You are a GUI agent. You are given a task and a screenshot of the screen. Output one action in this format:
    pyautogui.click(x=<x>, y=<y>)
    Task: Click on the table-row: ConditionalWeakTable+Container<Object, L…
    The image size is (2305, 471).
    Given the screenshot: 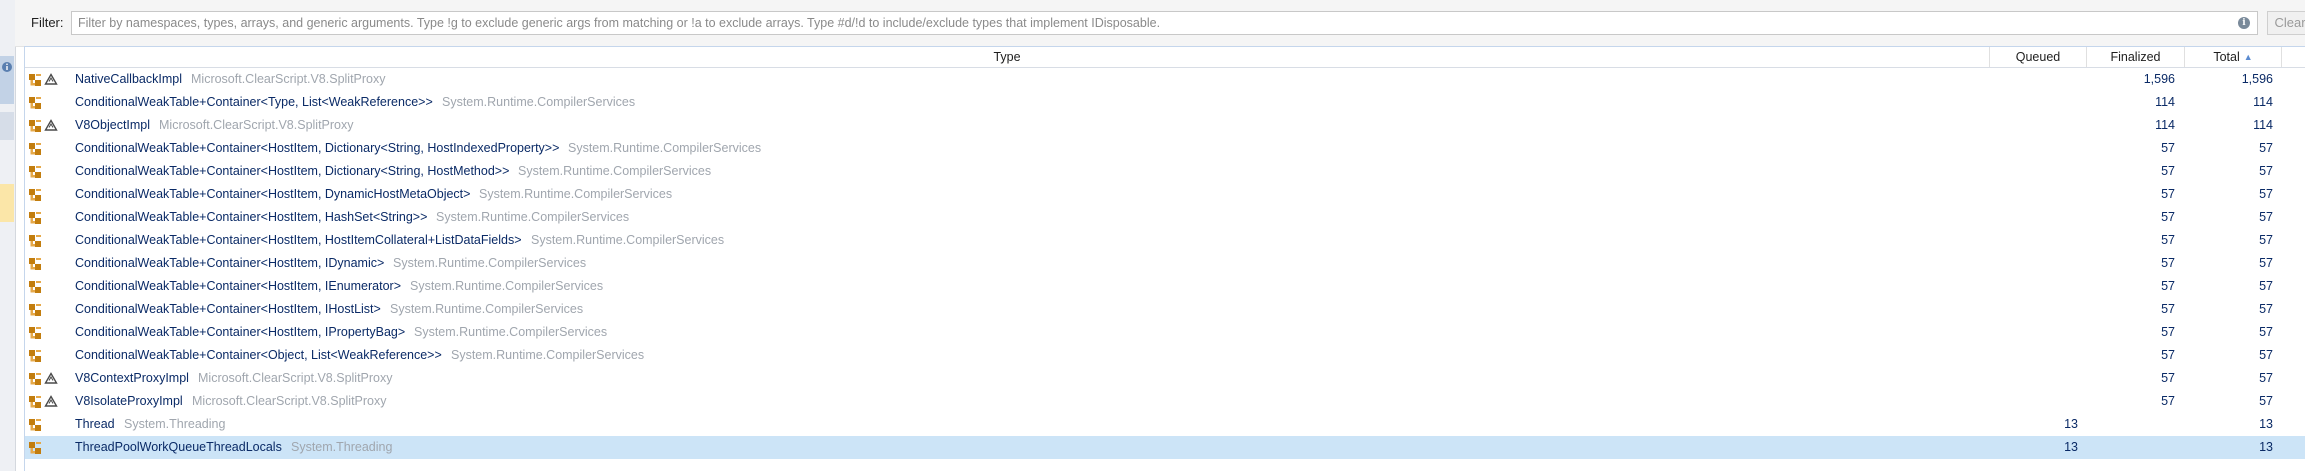 What is the action you would take?
    pyautogui.click(x=1165, y=355)
    